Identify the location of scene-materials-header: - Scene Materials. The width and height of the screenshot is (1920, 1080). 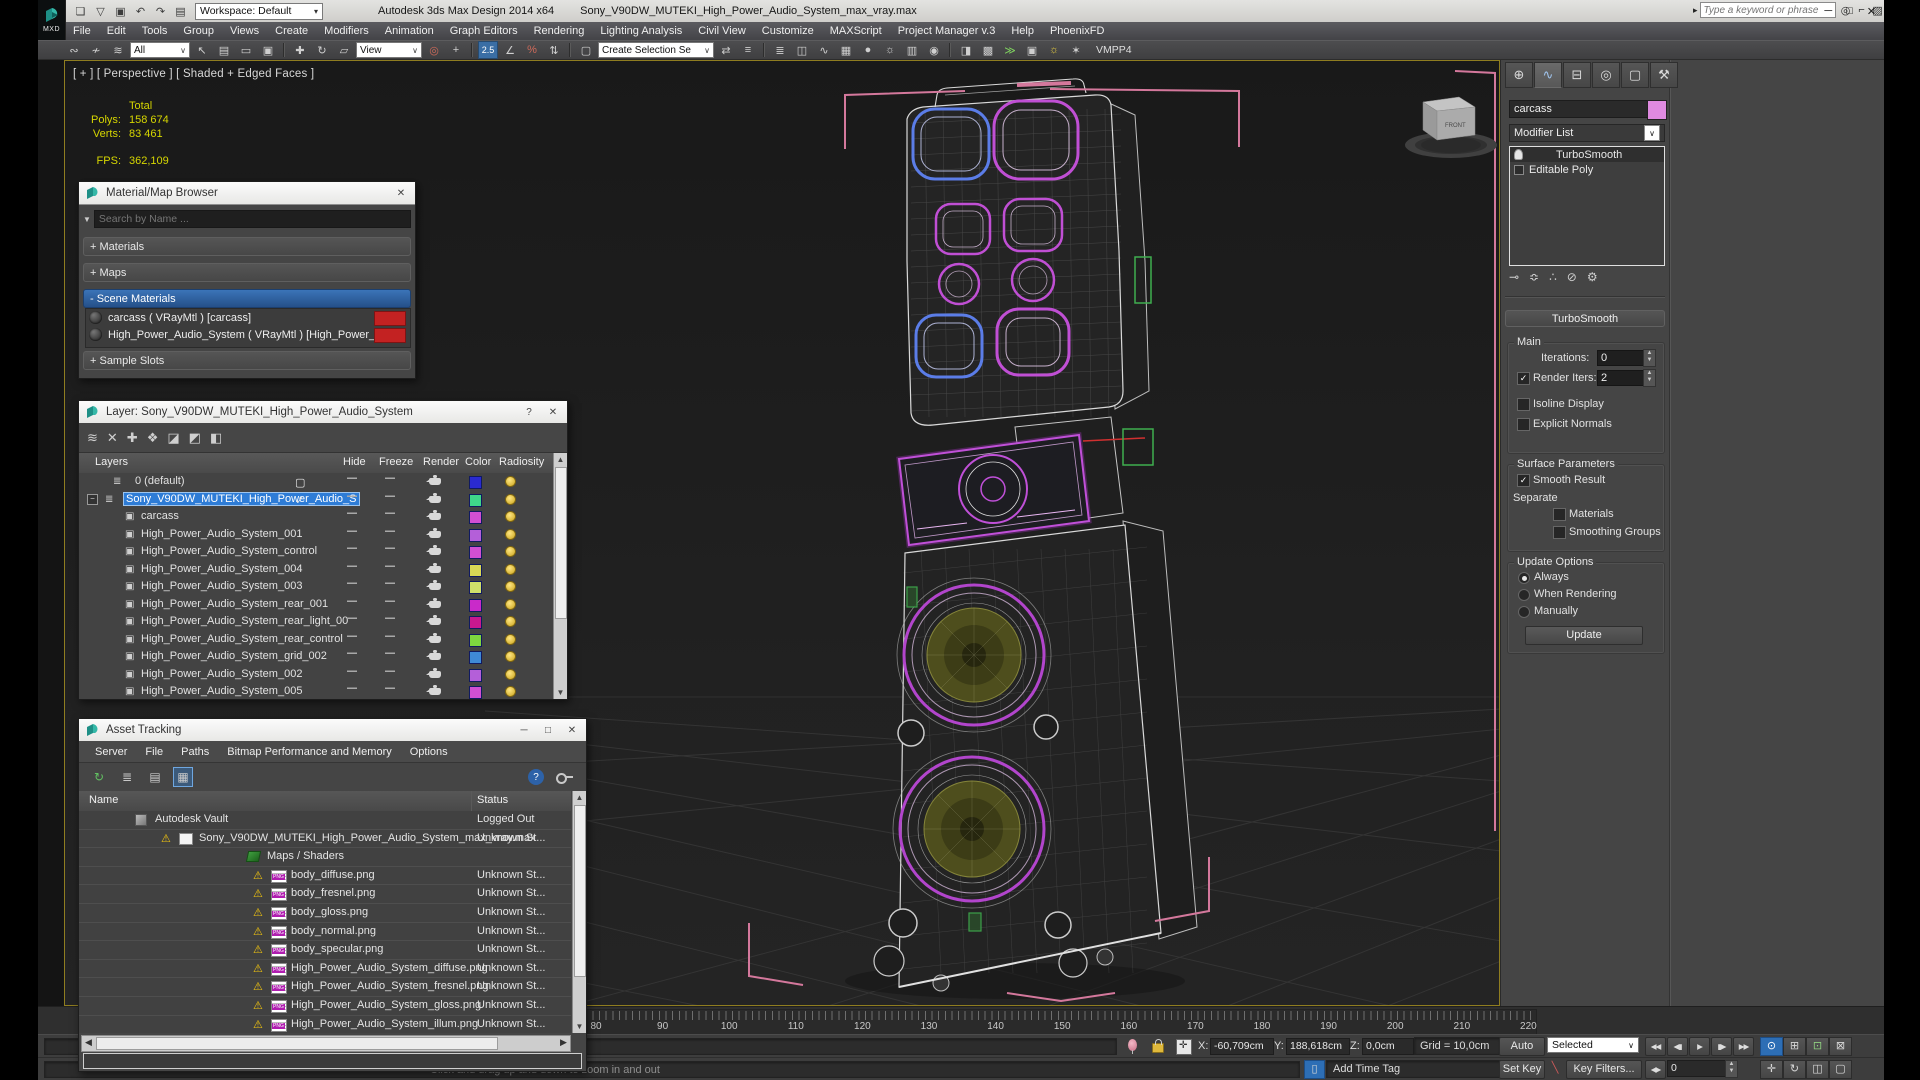
(247, 298).